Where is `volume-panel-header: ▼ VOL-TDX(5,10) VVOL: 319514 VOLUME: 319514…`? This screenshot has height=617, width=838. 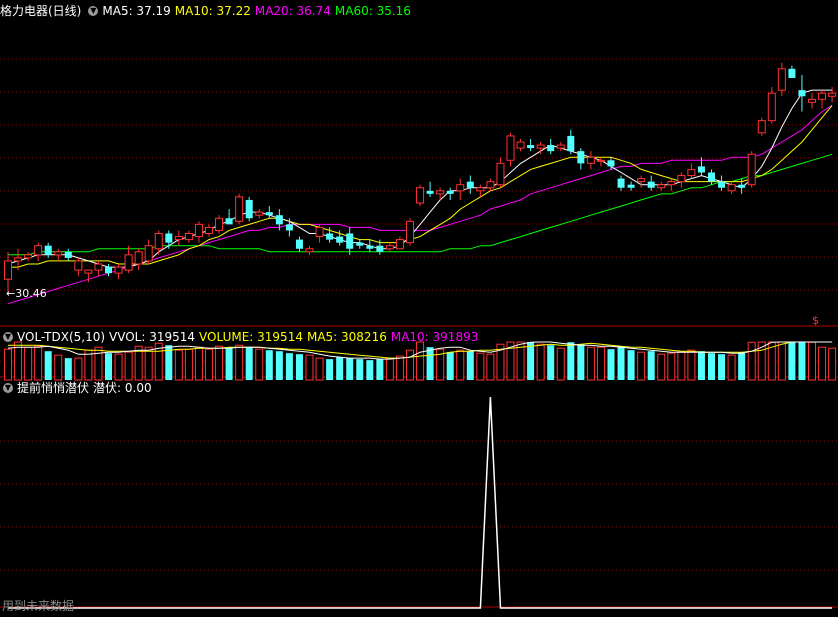 volume-panel-header: ▼ VOL-TDX(5,10) VVOL: 319514 VOLUME: 319514… is located at coordinates (243, 337).